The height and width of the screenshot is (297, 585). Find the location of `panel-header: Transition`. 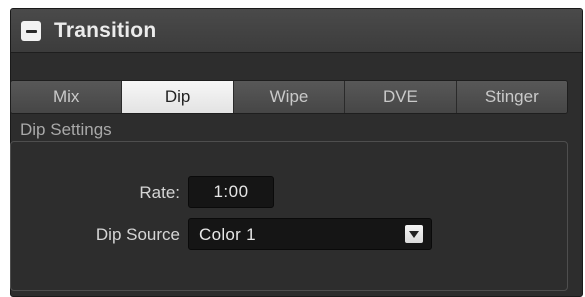

panel-header: Transition is located at coordinates (296, 31).